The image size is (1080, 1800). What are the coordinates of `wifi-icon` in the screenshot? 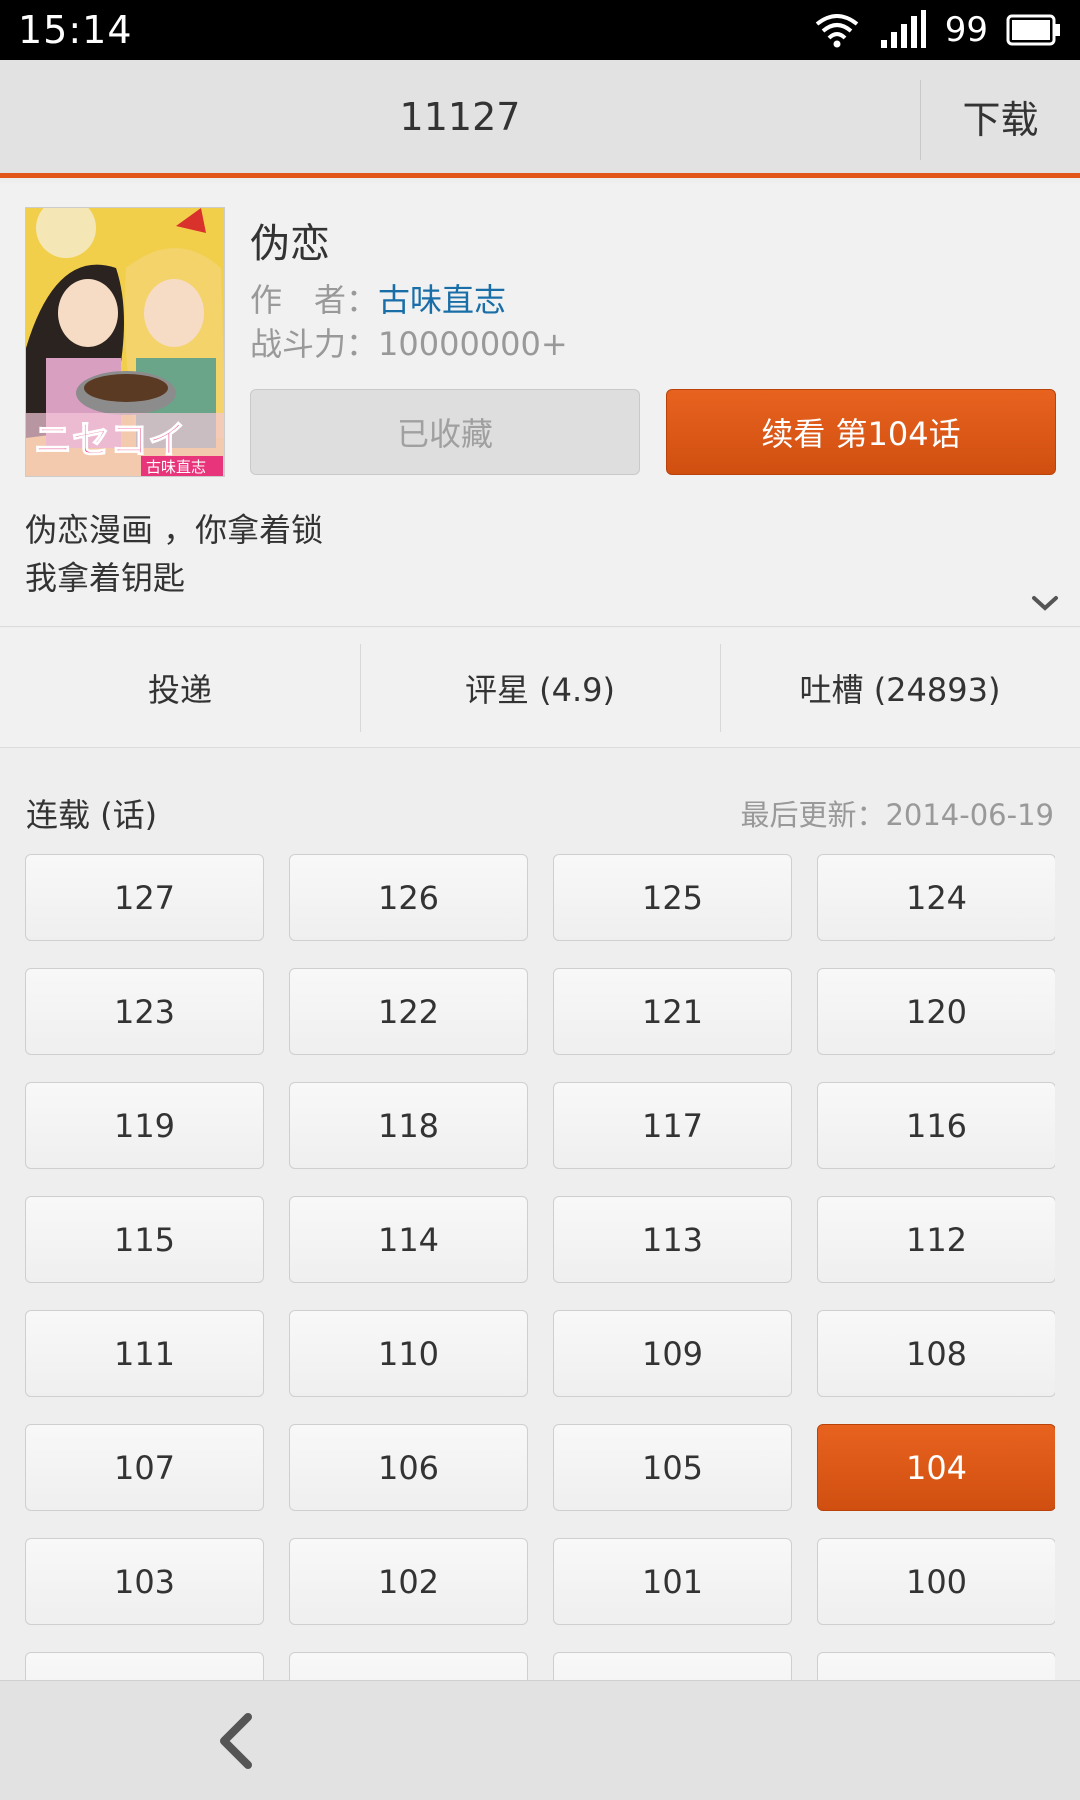 It's located at (836, 31).